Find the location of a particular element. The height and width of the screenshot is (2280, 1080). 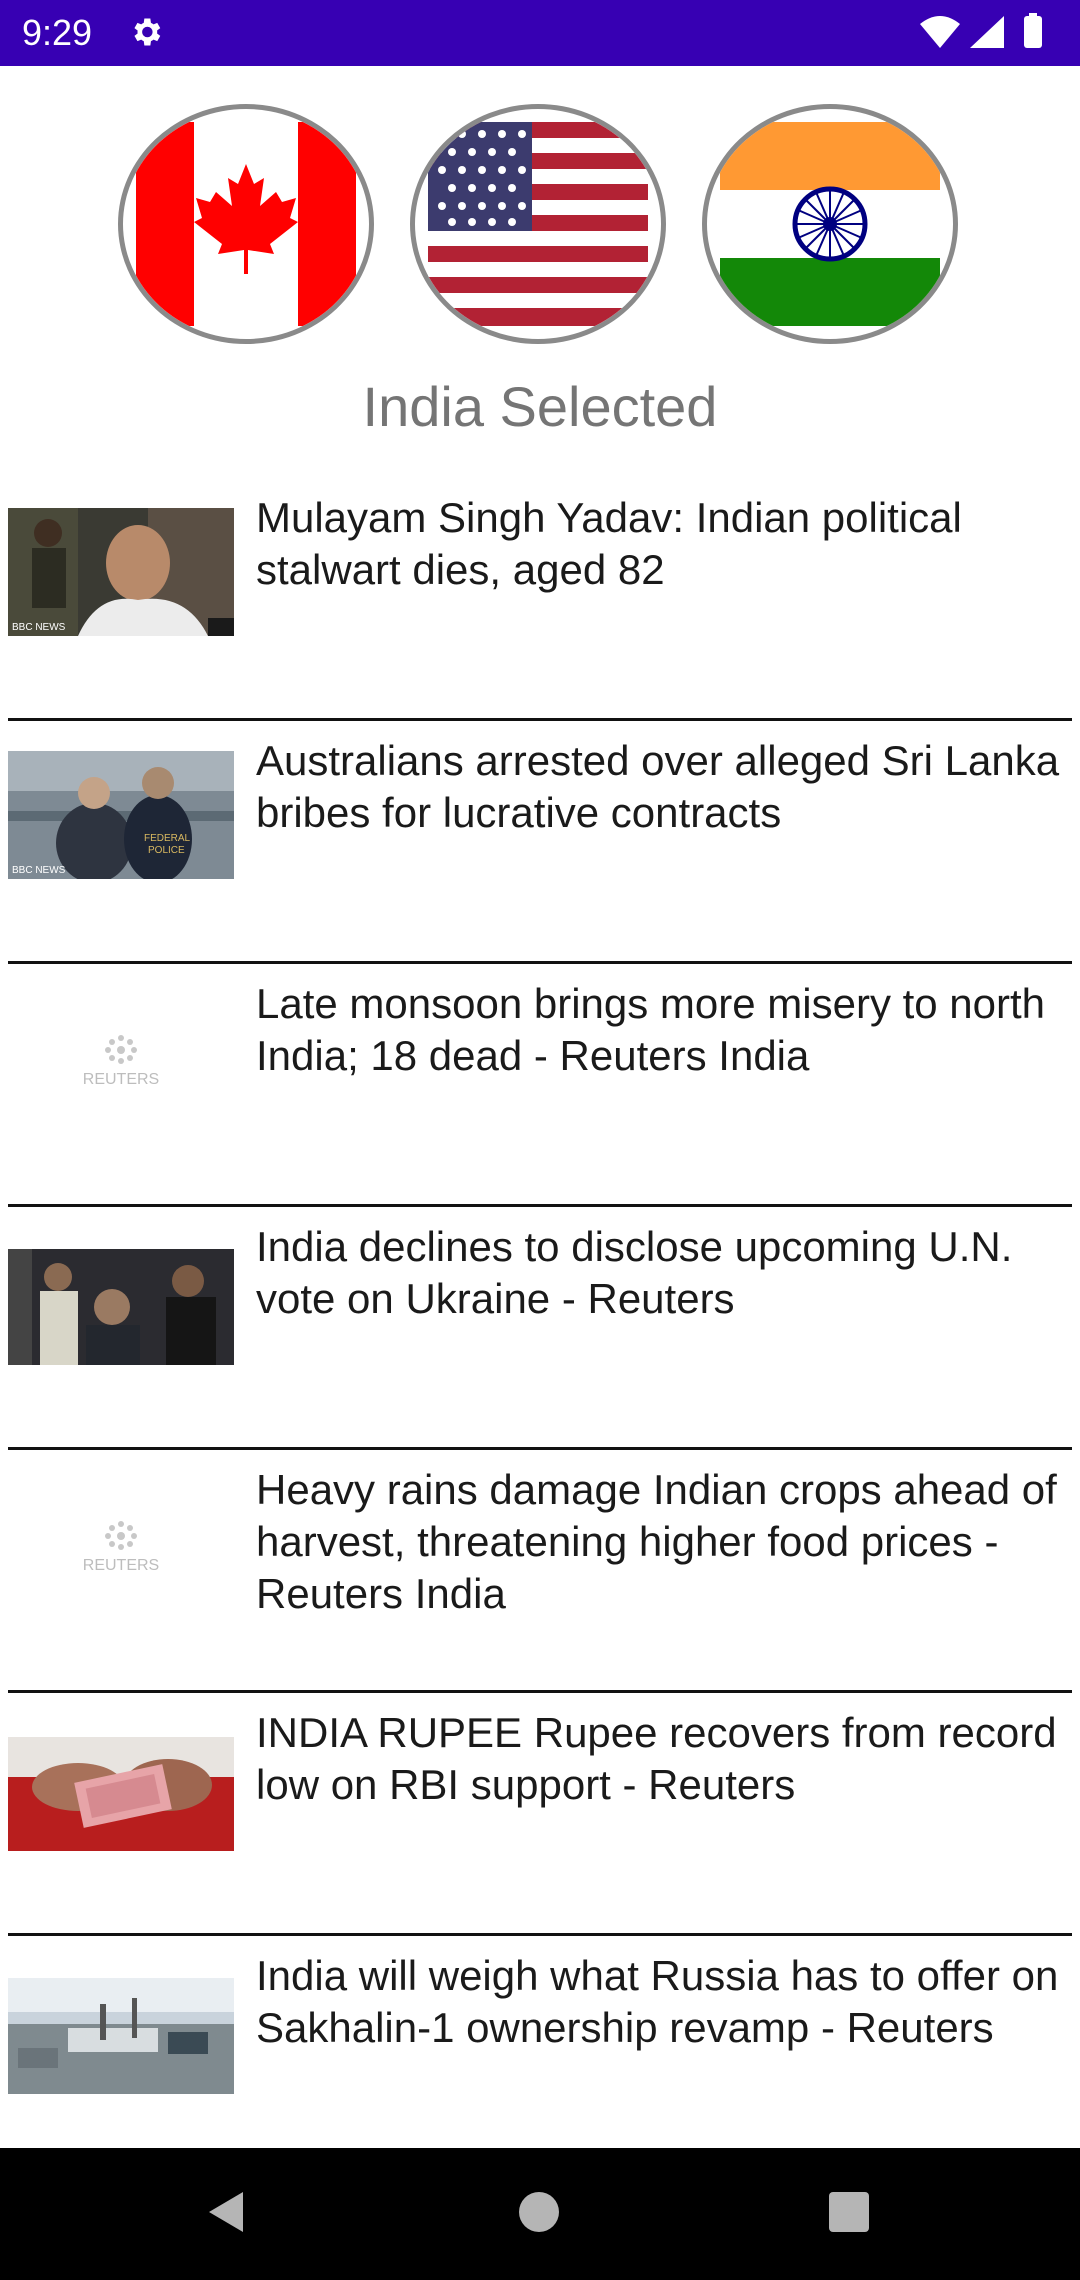

canada-flag-icon is located at coordinates (246, 224).